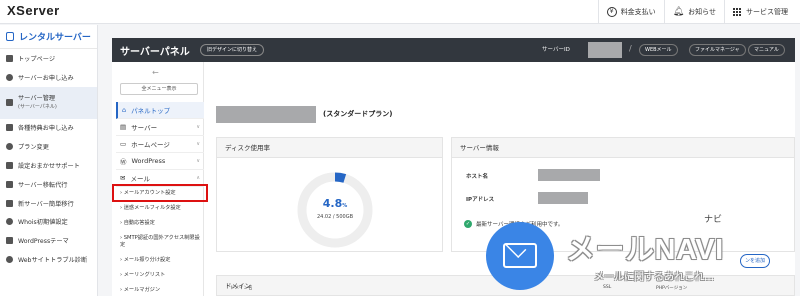  I want to click on ip-address-label: IPアドレス, so click(480, 200).